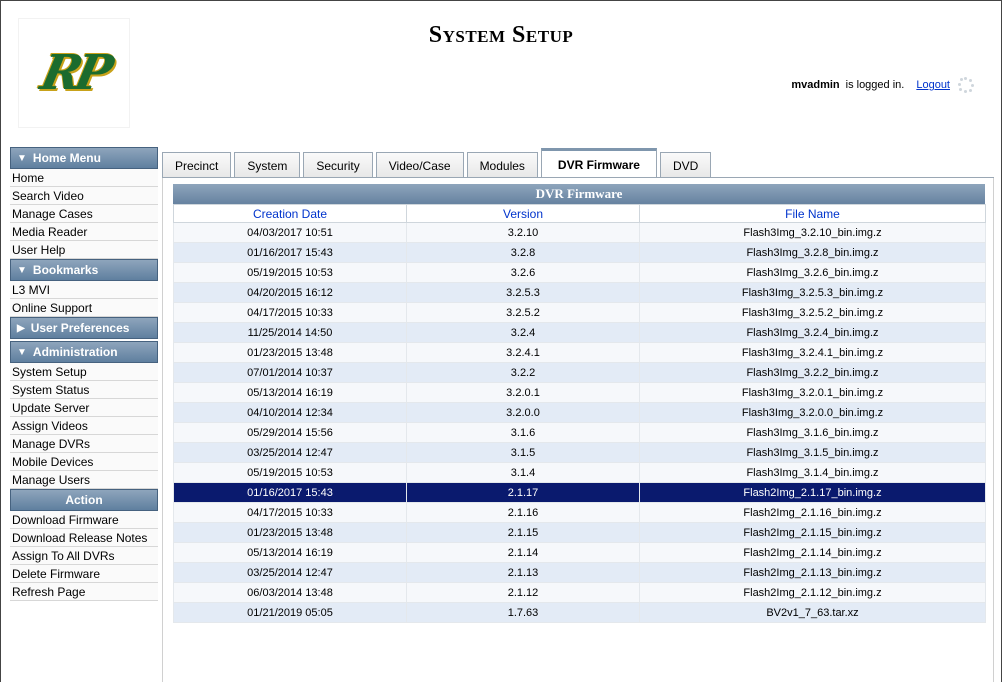  What do you see at coordinates (290, 432) in the screenshot?
I see `cell-creation-date: 05/29/2014 15:56` at bounding box center [290, 432].